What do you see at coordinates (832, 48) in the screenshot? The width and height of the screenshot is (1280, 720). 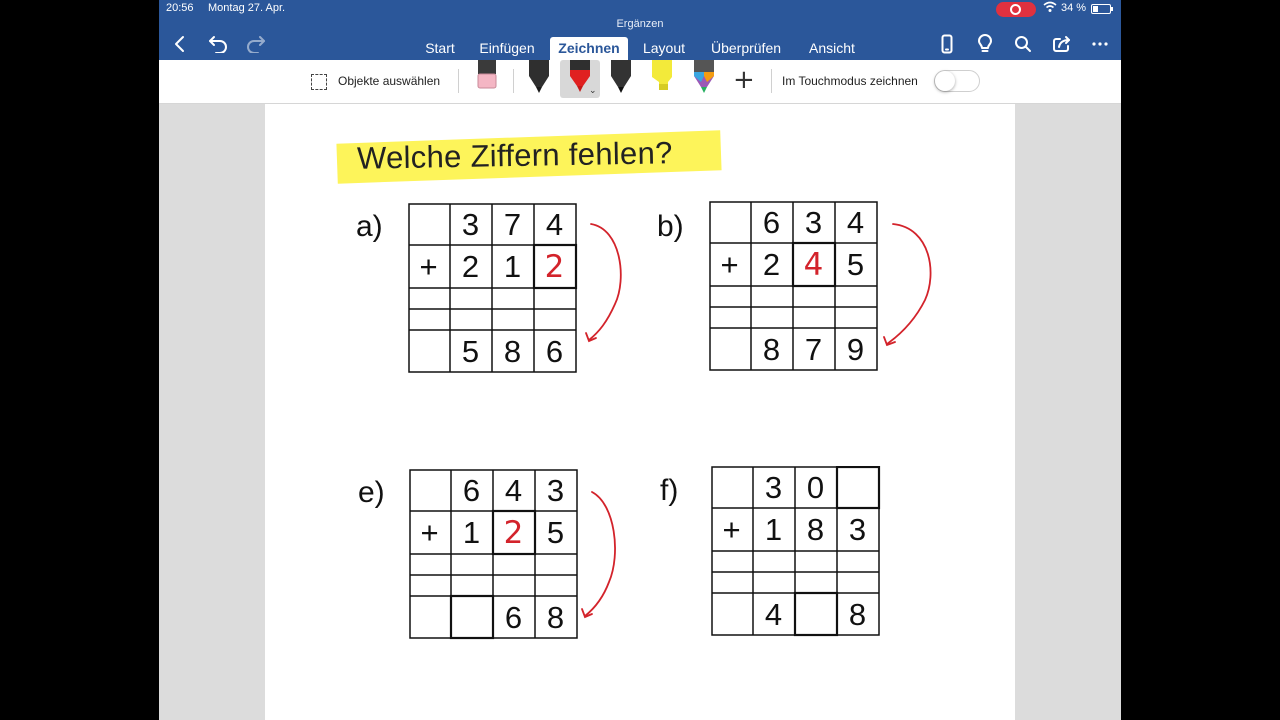 I see `tab-ansicht: Ansicht` at bounding box center [832, 48].